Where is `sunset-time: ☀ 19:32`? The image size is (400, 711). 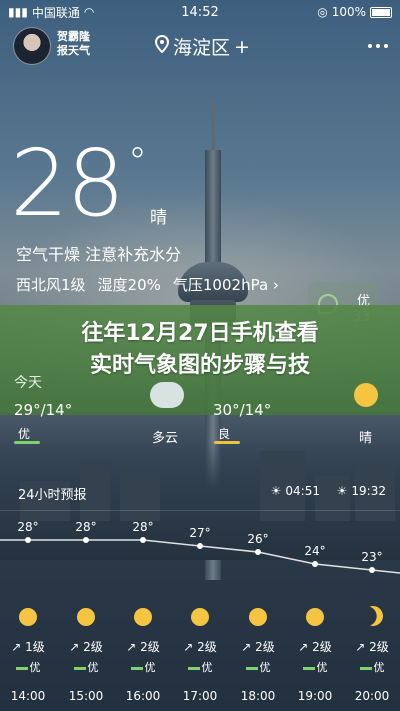 sunset-time: ☀ 19:32 is located at coordinates (361, 491).